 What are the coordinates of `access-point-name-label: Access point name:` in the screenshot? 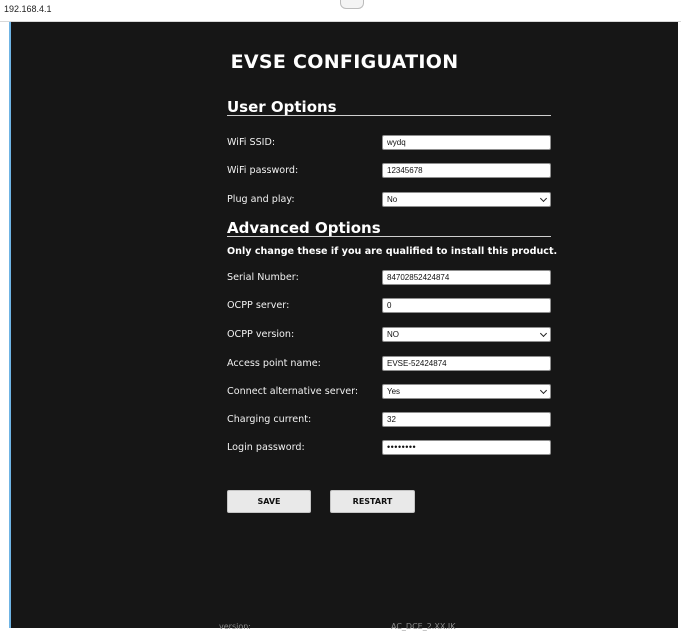 It's located at (274, 363).